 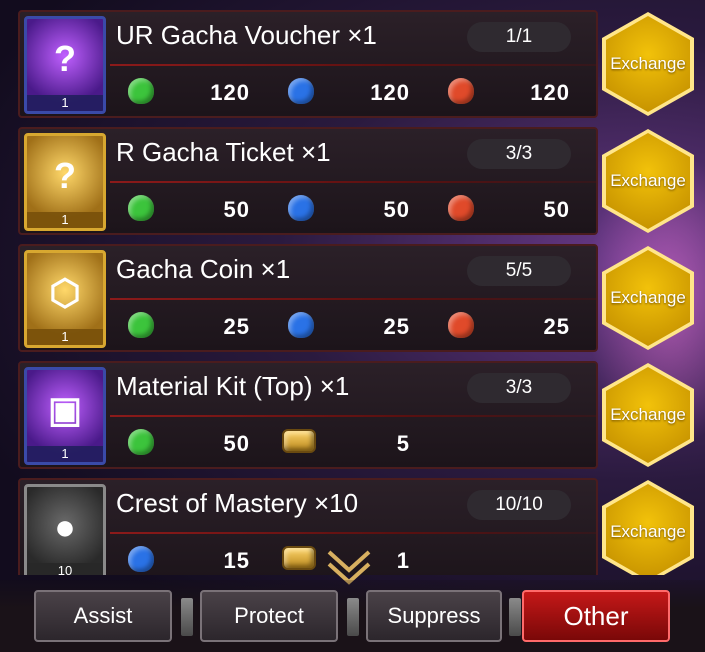 What do you see at coordinates (308, 298) in the screenshot?
I see `exchange-row: ⬡ 1 Gacha Coin ×1 5/5 25 25 25` at bounding box center [308, 298].